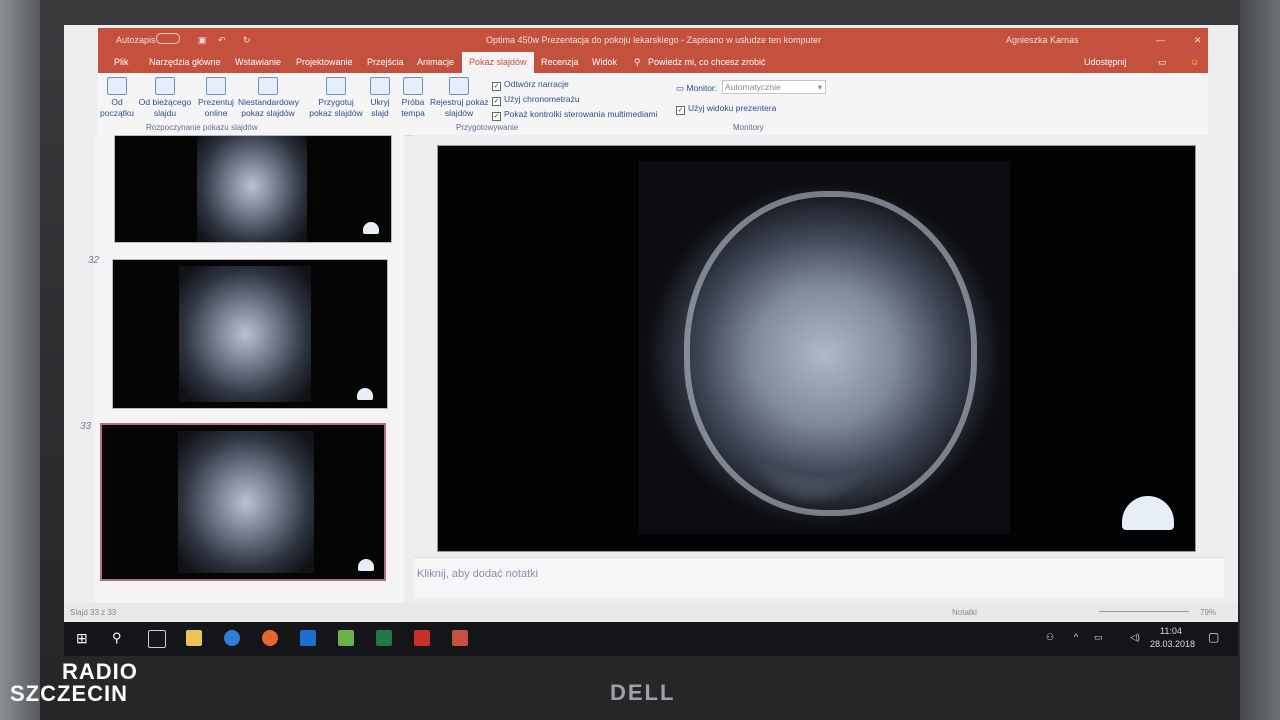 This screenshot has height=720, width=1280. Describe the element at coordinates (165, 98) in the screenshot. I see `from-current-button: Od bieżącego slajdu` at that location.